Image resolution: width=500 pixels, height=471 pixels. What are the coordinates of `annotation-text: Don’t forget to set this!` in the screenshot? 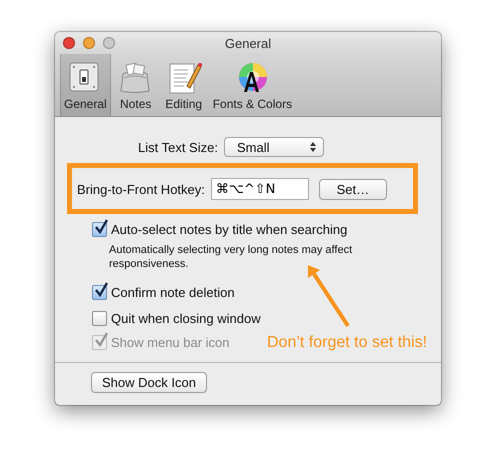 It's located at (347, 343).